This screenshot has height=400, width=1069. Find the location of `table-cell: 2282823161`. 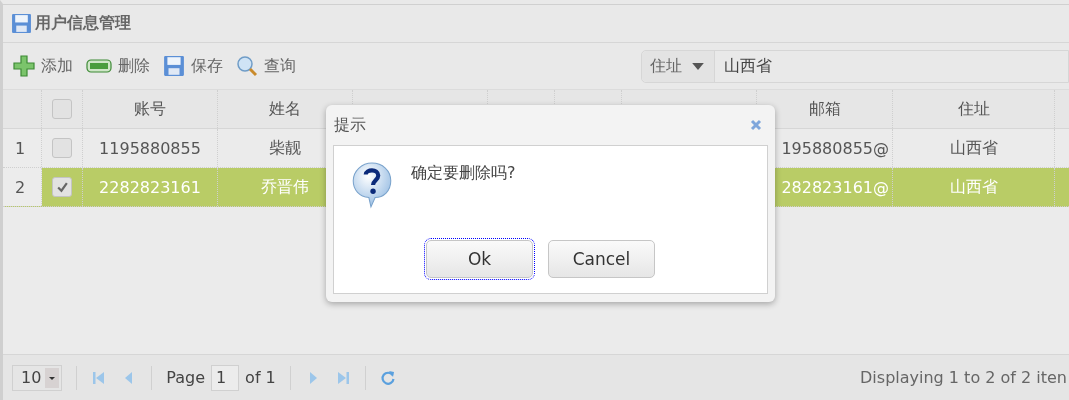

table-cell: 2282823161 is located at coordinates (150, 187).